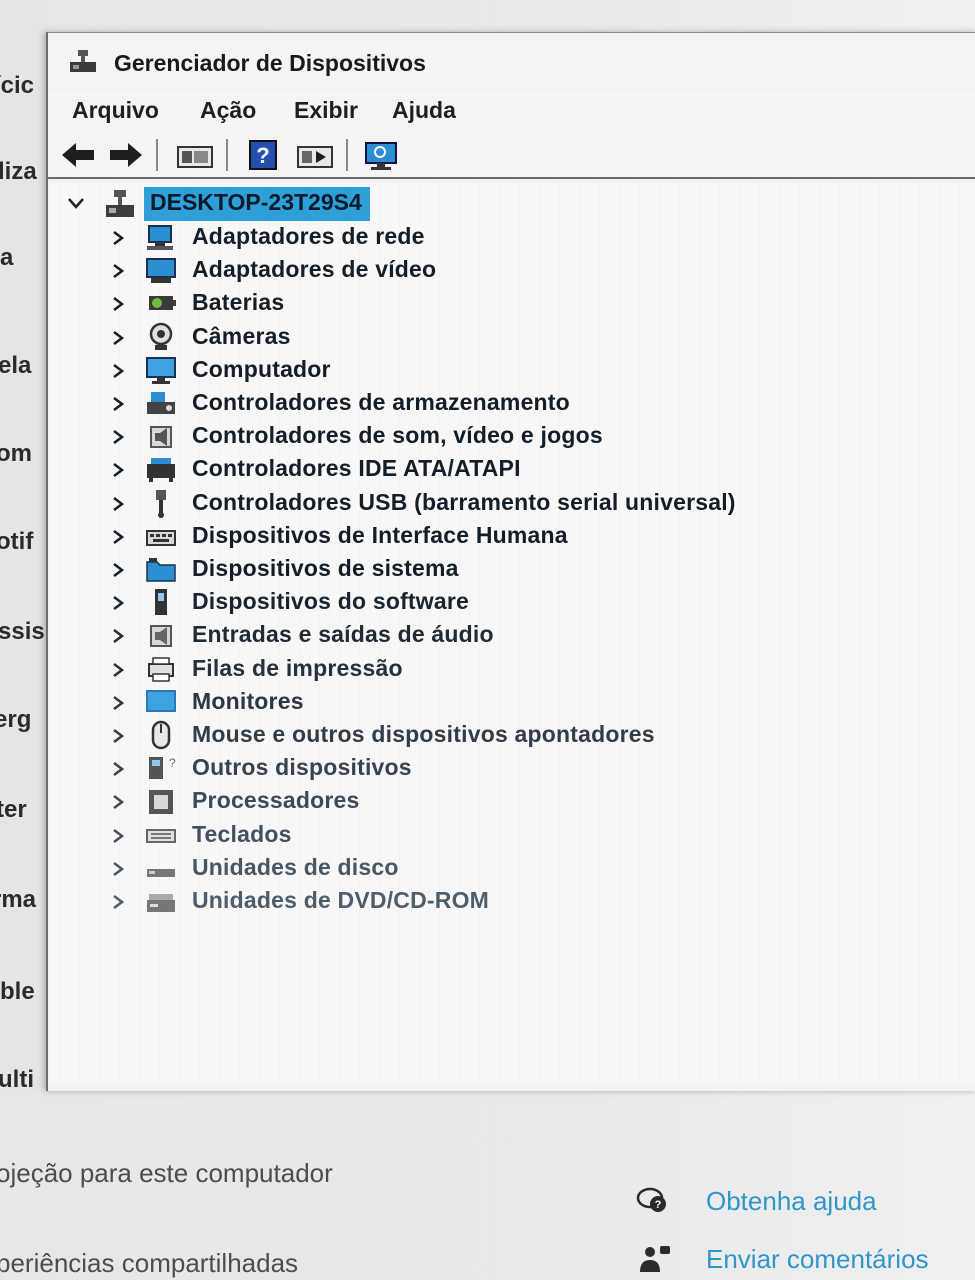  What do you see at coordinates (325, 568) in the screenshot?
I see `tree-node-label: Dispositivos de sistema` at bounding box center [325, 568].